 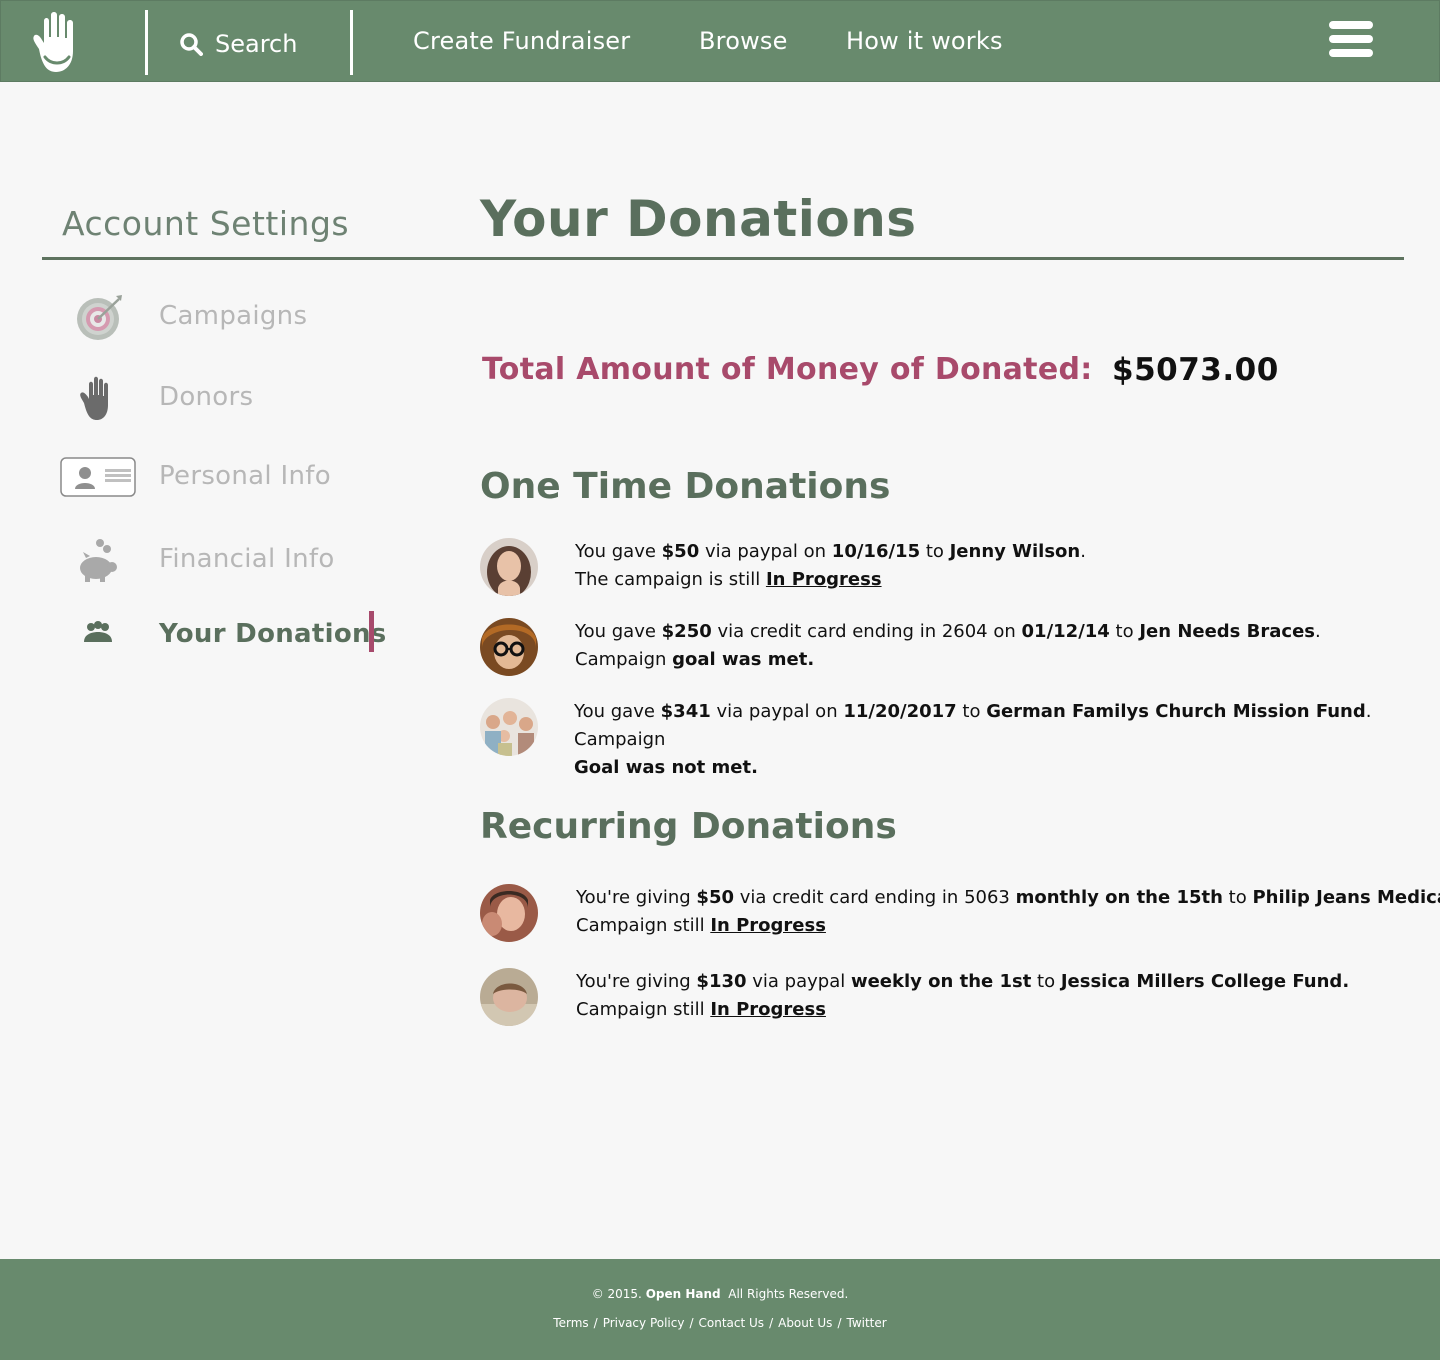 What do you see at coordinates (233, 316) in the screenshot?
I see `sidebar-item-label: Campaigns` at bounding box center [233, 316].